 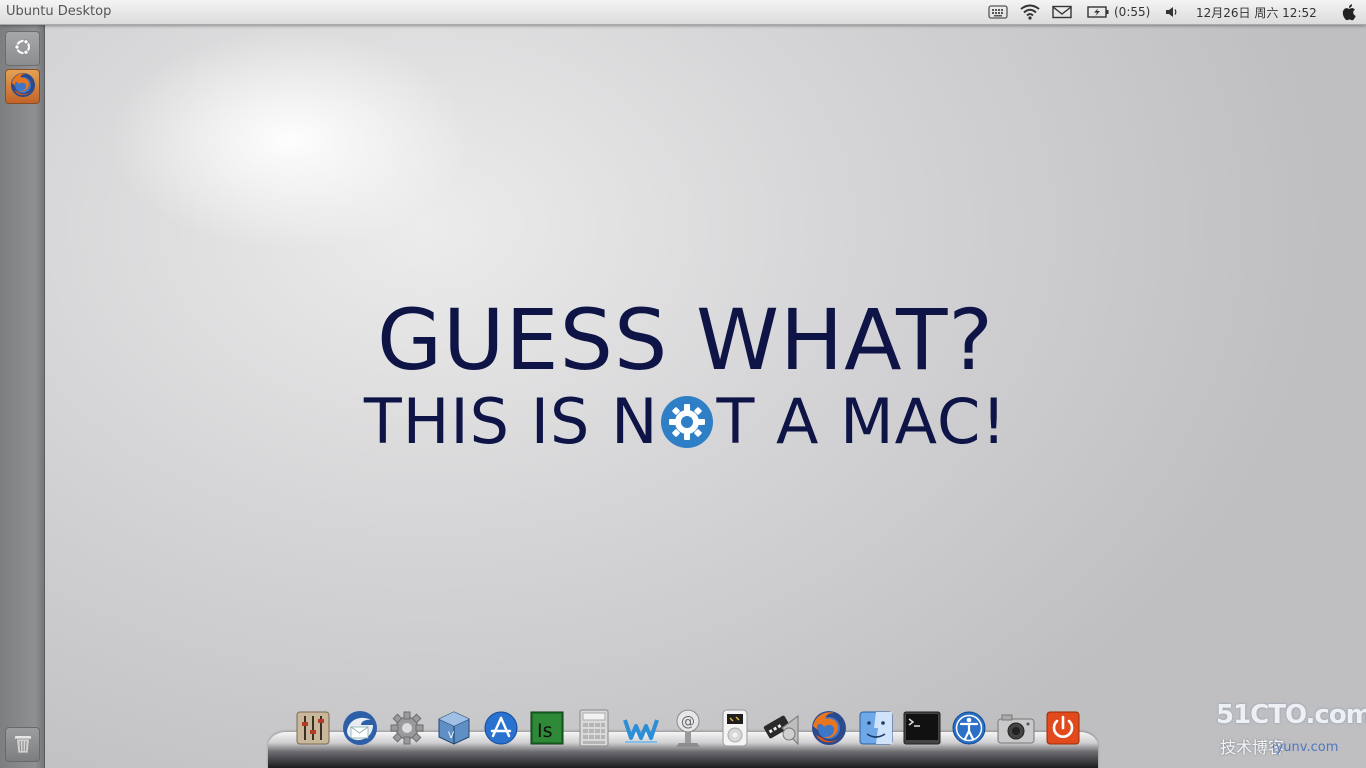 I want to click on battery-time: (0:55), so click(x=1132, y=12).